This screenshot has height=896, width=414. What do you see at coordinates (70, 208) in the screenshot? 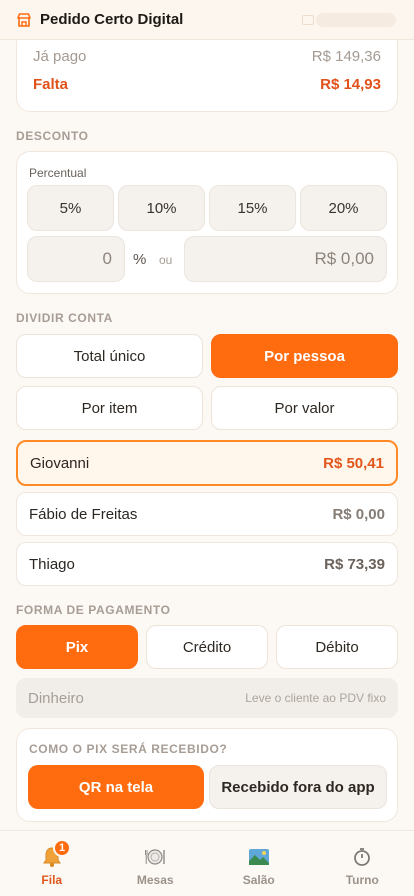
I see `discount-5-button: 5%` at bounding box center [70, 208].